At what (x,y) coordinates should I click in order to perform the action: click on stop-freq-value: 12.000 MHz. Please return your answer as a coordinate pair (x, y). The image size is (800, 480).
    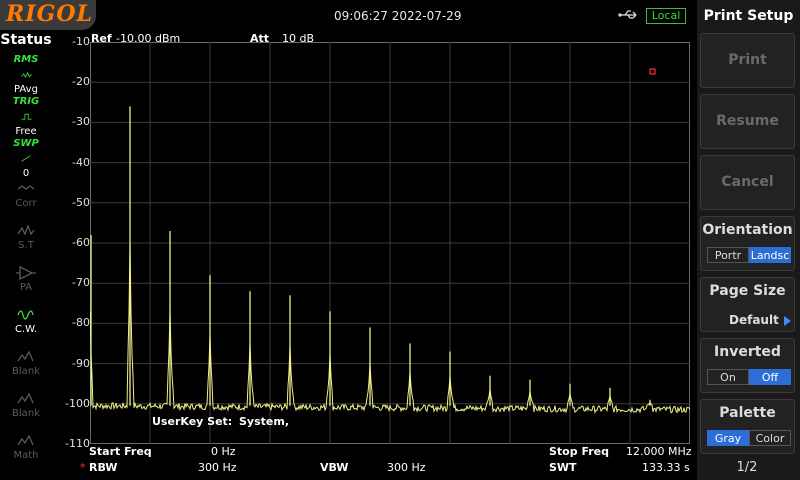
    Looking at the image, I should click on (659, 451).